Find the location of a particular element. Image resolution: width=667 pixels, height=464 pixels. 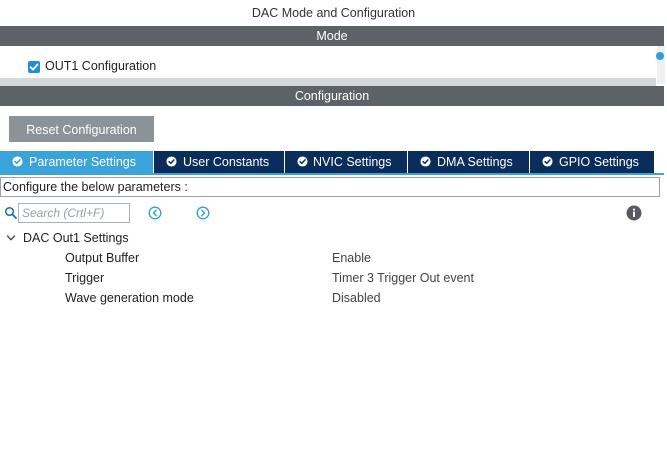

search-input is located at coordinates (74, 213).